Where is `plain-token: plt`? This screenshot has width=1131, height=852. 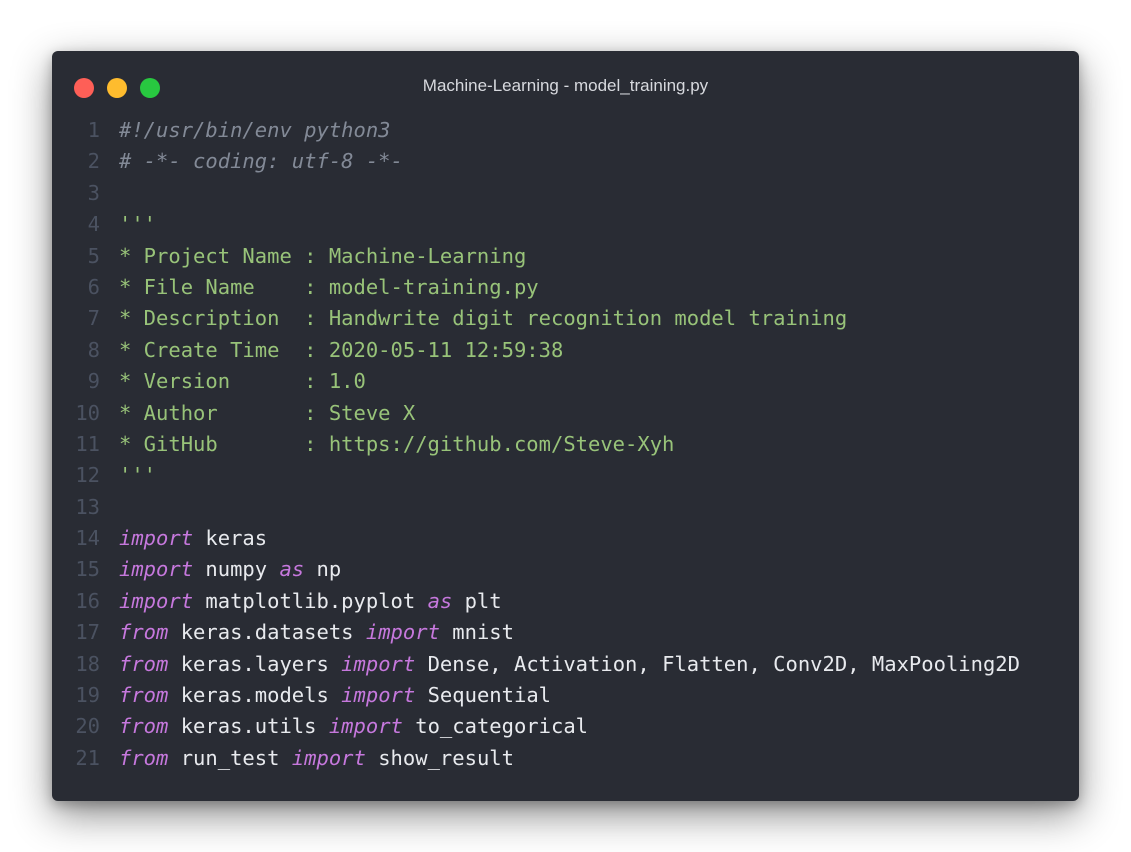 plain-token: plt is located at coordinates (477, 600).